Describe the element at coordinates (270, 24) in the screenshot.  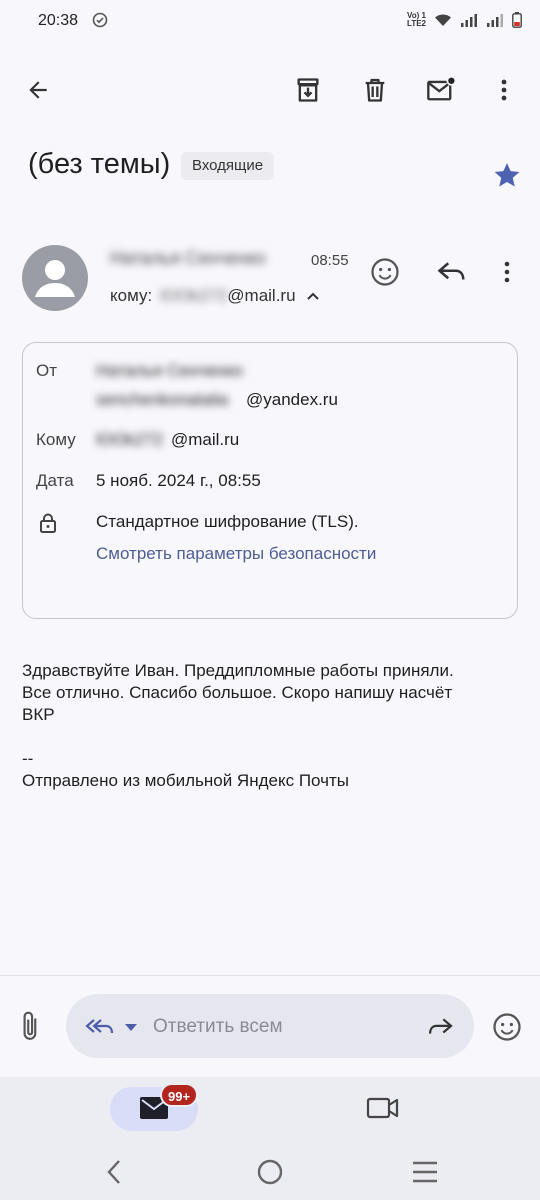
I see `status-bar: 20:38 Vo) 1 LTE2` at that location.